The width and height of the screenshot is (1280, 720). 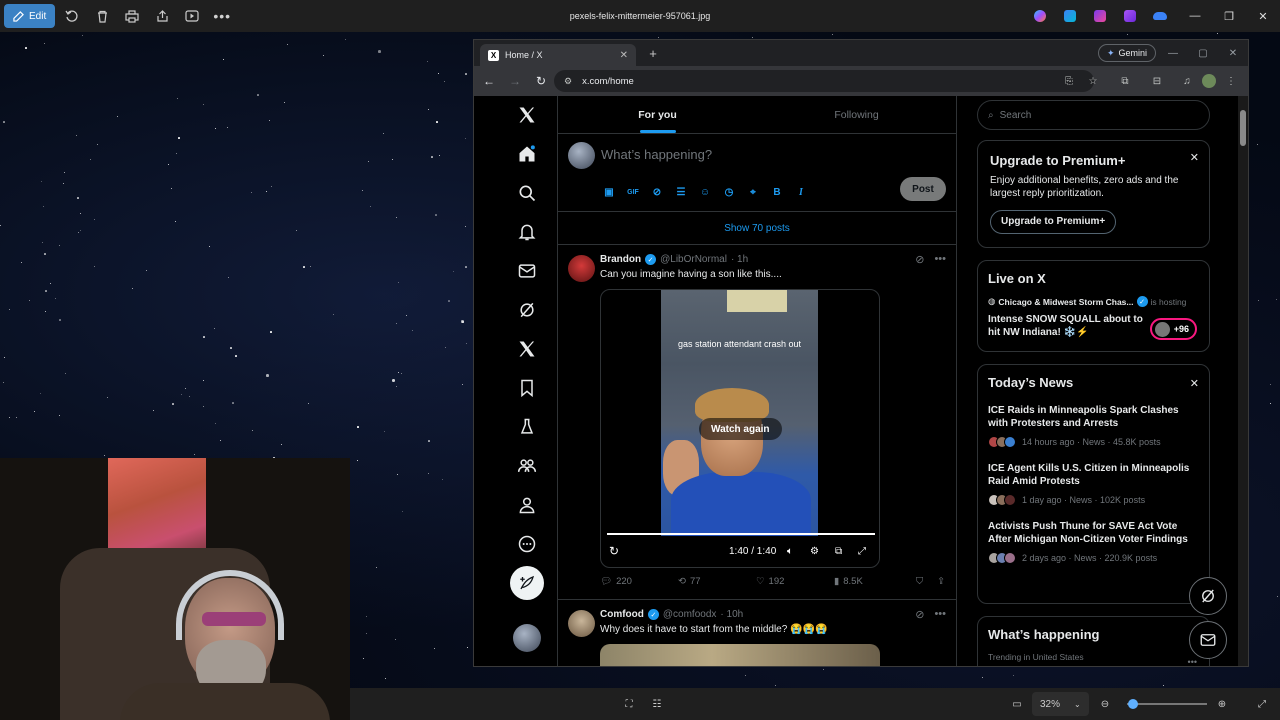 What do you see at coordinates (489, 81) in the screenshot?
I see `back-icon: ←` at bounding box center [489, 81].